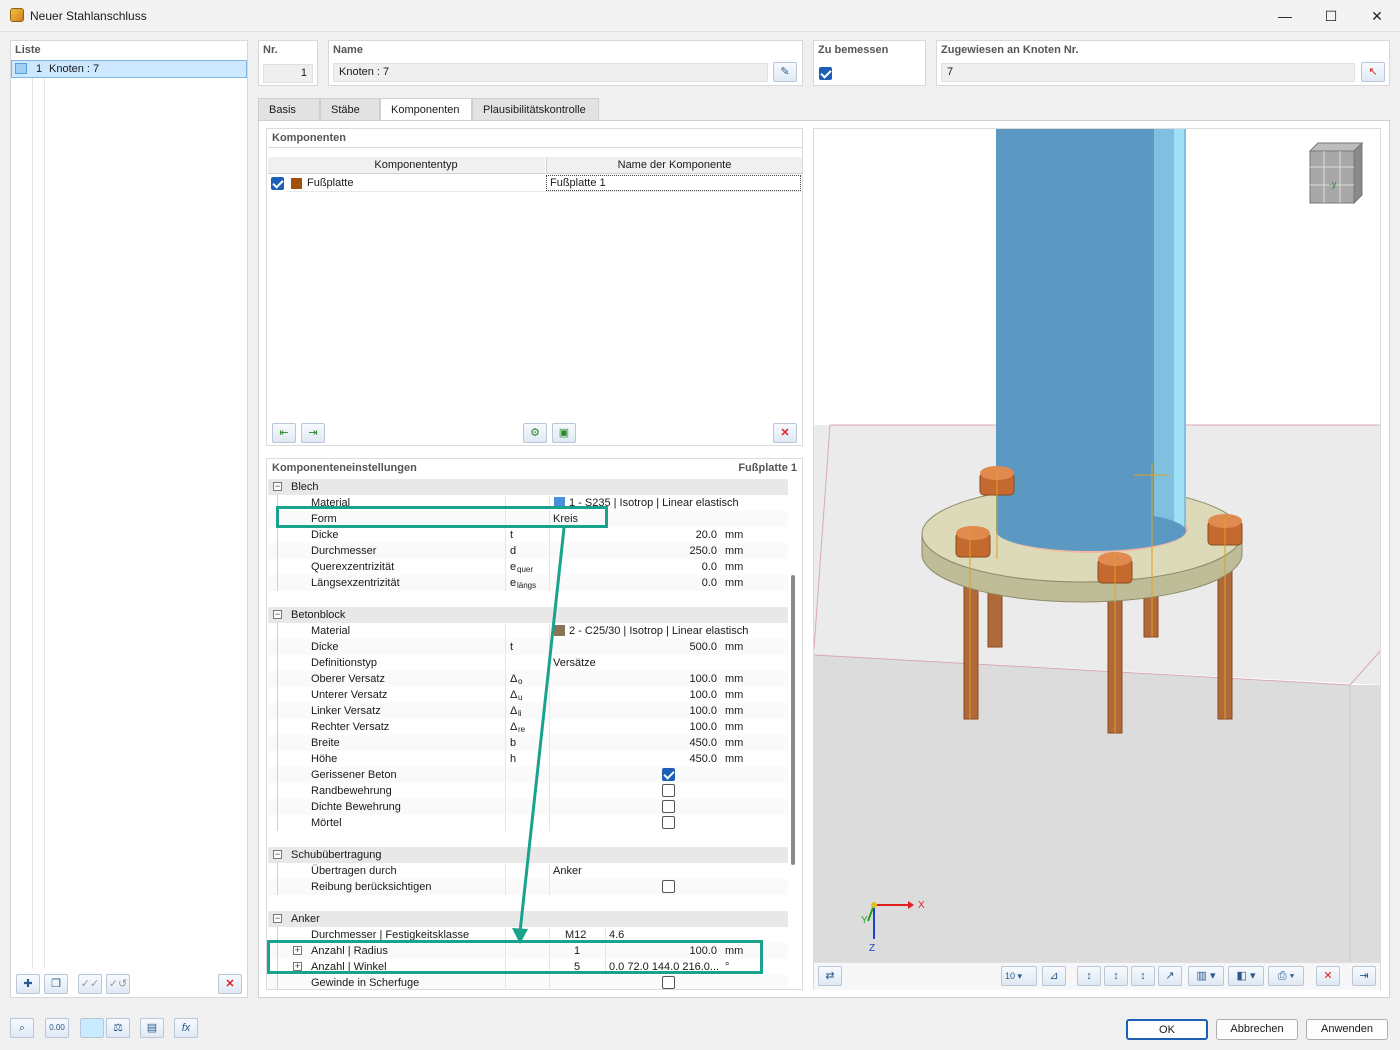 The height and width of the screenshot is (1050, 1400). I want to click on library-button: ▣, so click(564, 433).